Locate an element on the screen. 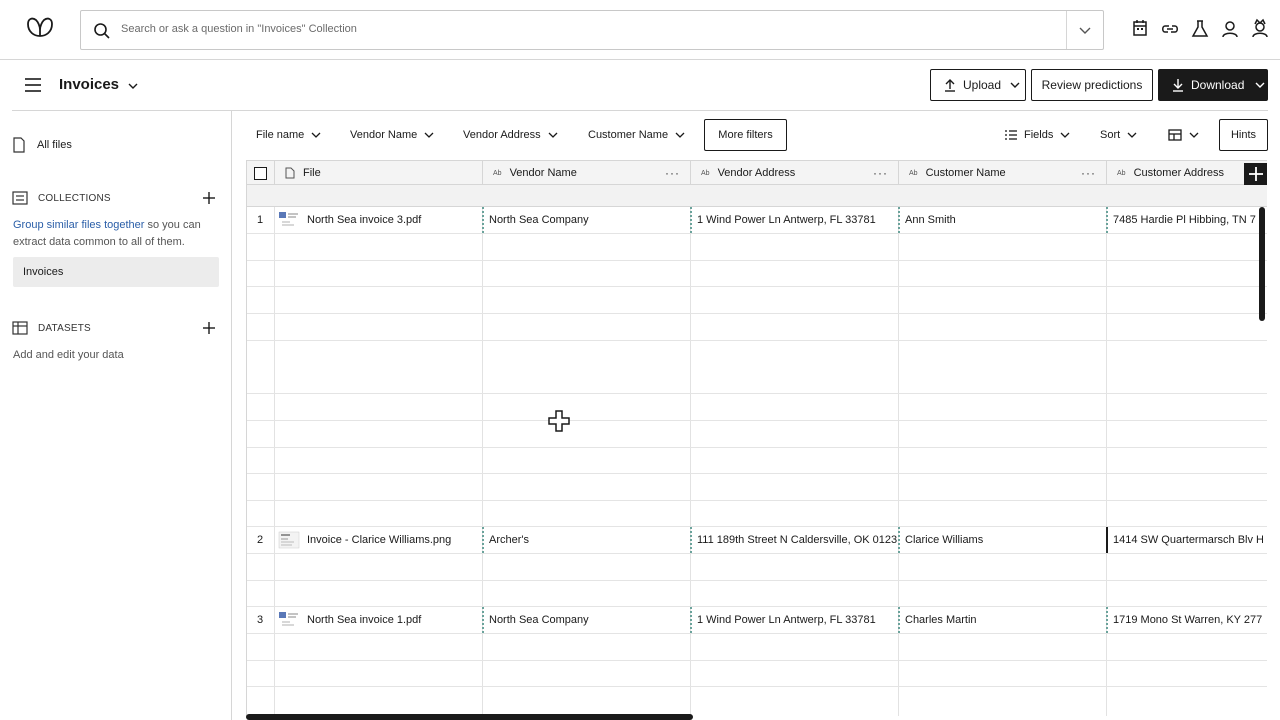 This screenshot has height=720, width=1280. cell-customer-name: Charles Martin is located at coordinates (1002, 620).